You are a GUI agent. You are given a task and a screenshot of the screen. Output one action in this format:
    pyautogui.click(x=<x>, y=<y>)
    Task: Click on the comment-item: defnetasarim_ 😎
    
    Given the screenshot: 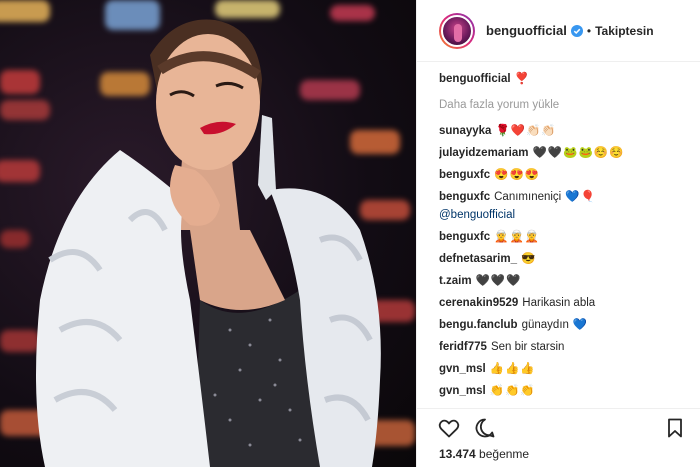 What is the action you would take?
    pyautogui.click(x=567, y=259)
    